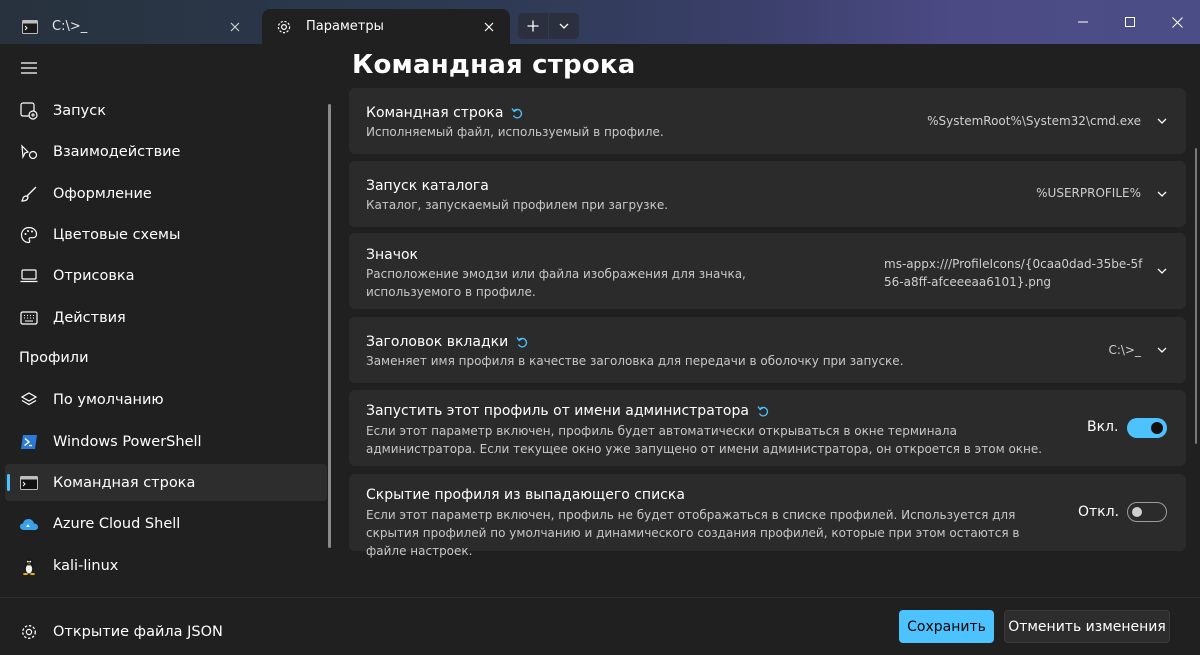  Describe the element at coordinates (124, 482) in the screenshot. I see `sidebar-item-label: Командная строка` at that location.